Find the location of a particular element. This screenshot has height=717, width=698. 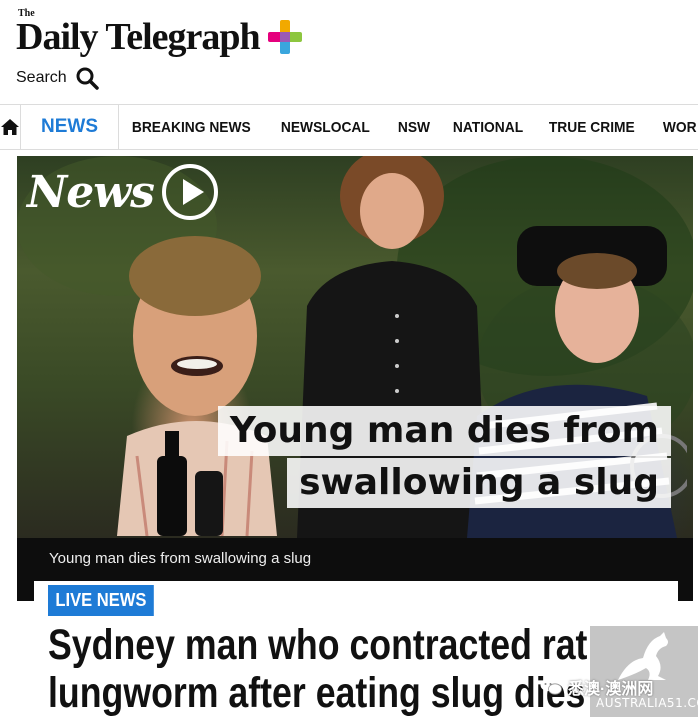

search-icon is located at coordinates (87, 78).